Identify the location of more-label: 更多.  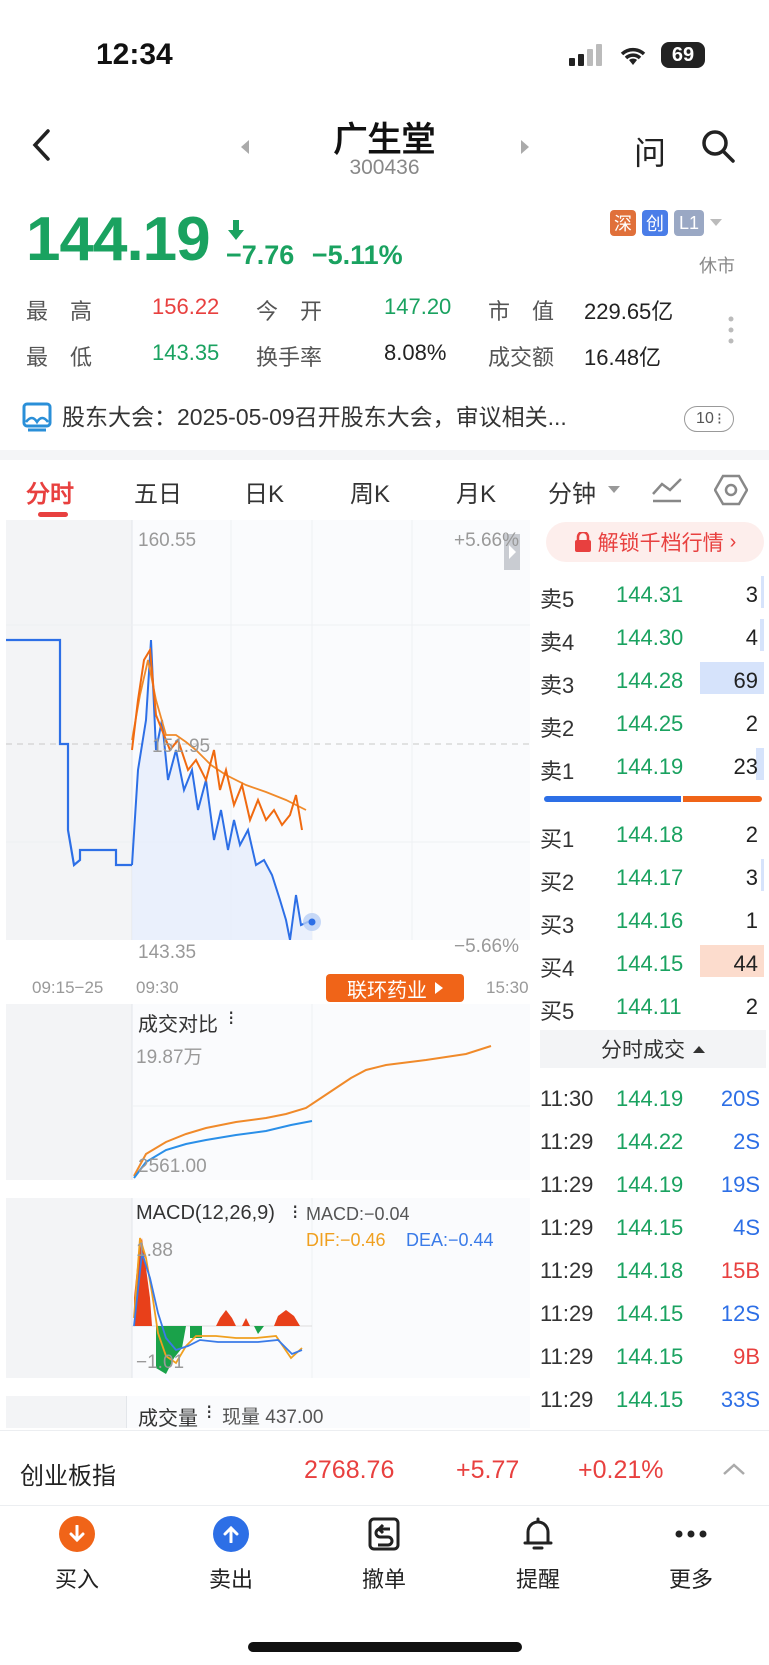
(690, 1579).